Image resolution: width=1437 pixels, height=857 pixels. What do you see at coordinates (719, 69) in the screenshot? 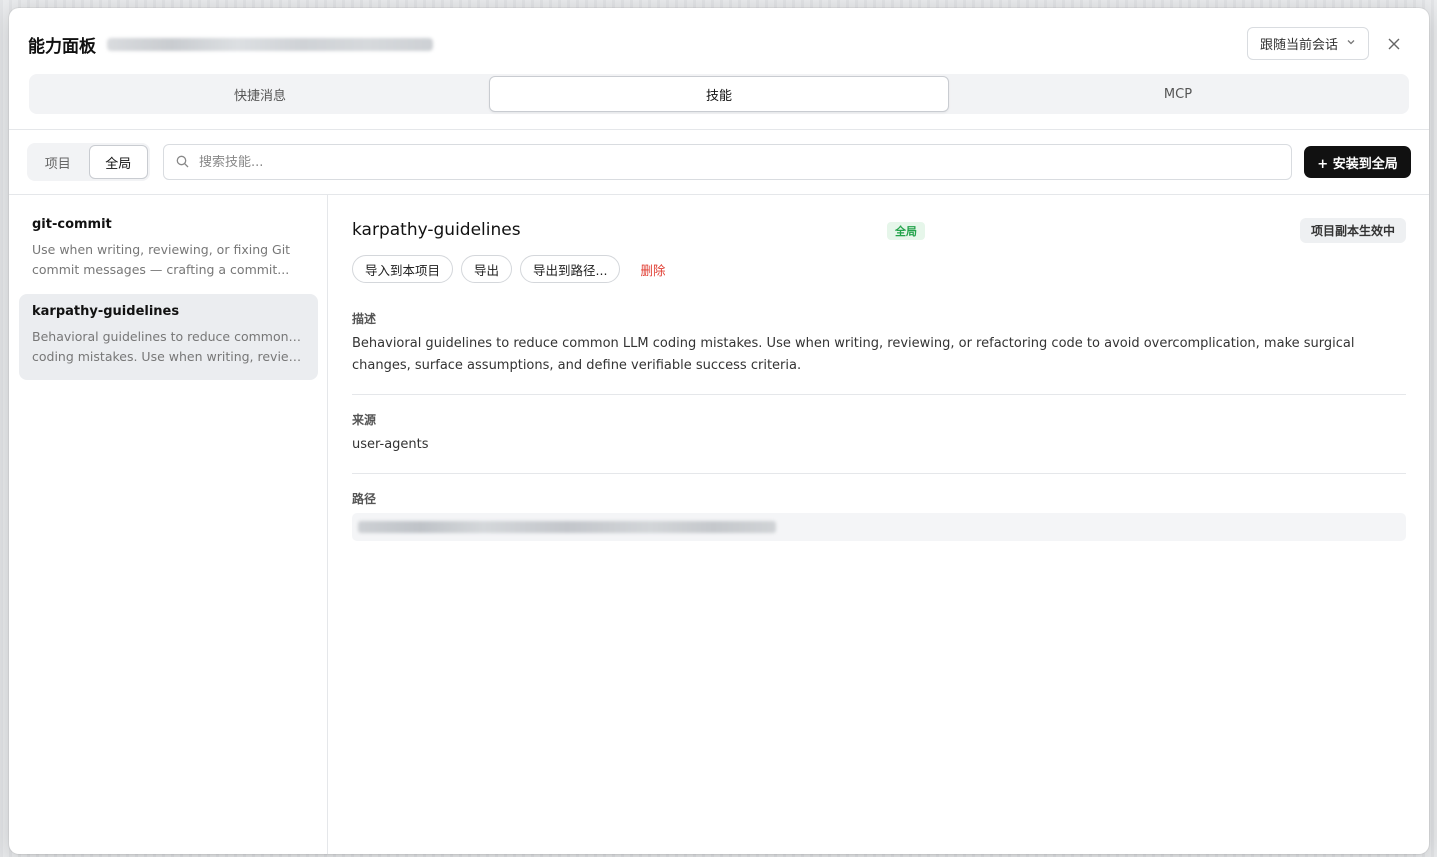
I see `dialog-header: 能力面板 跟随当前会话 快捷消息 技能 MCP` at bounding box center [719, 69].